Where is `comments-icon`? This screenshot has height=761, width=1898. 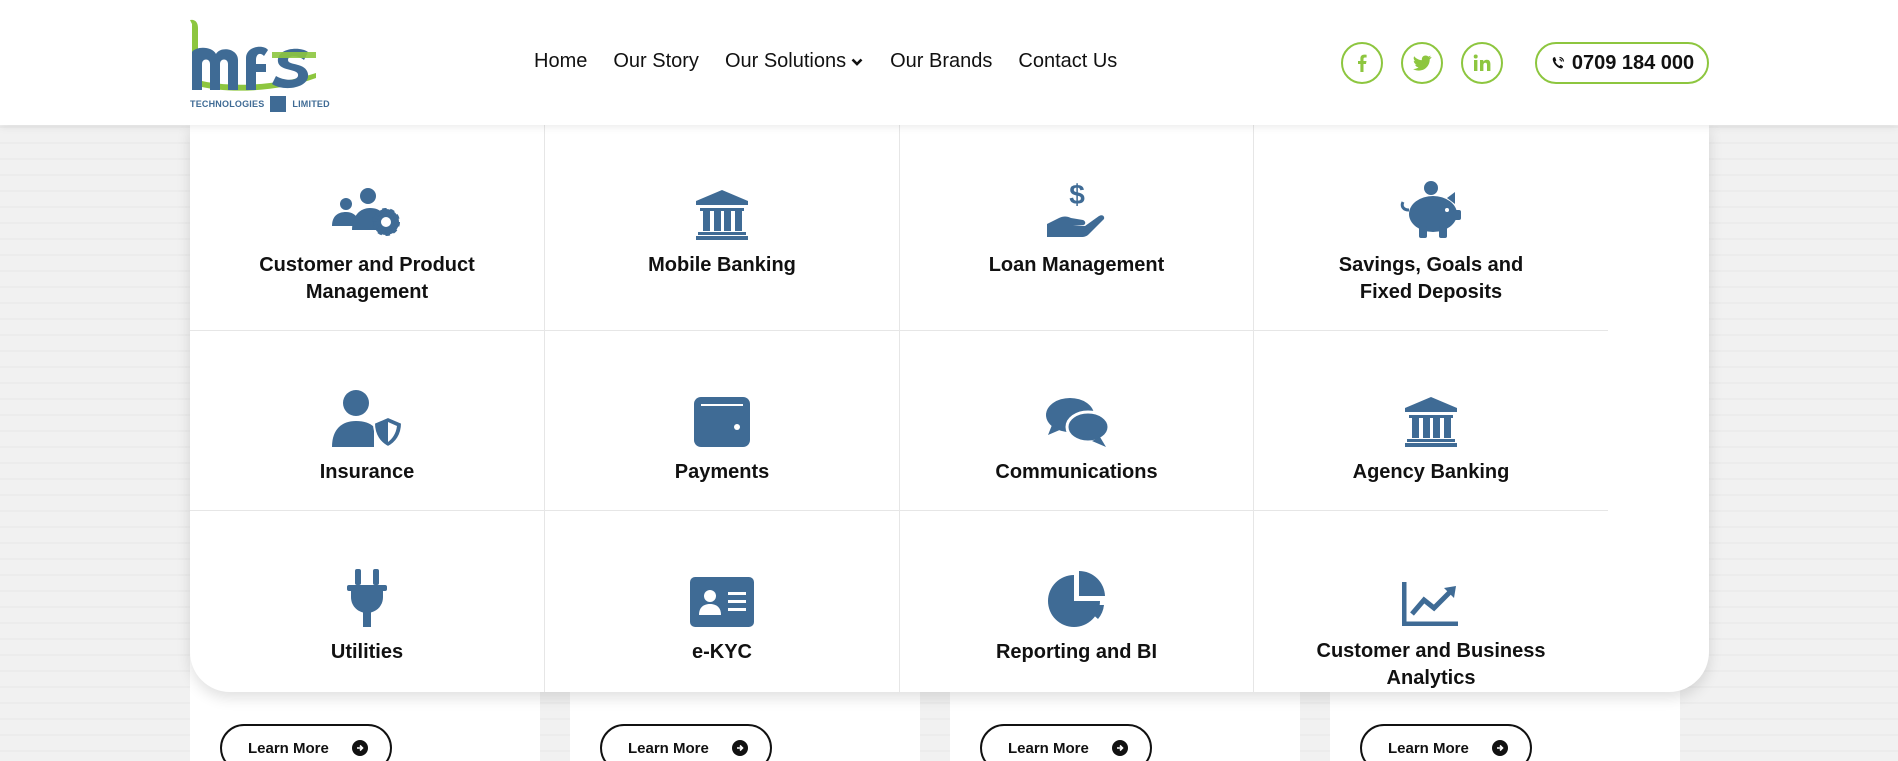 comments-icon is located at coordinates (1077, 419).